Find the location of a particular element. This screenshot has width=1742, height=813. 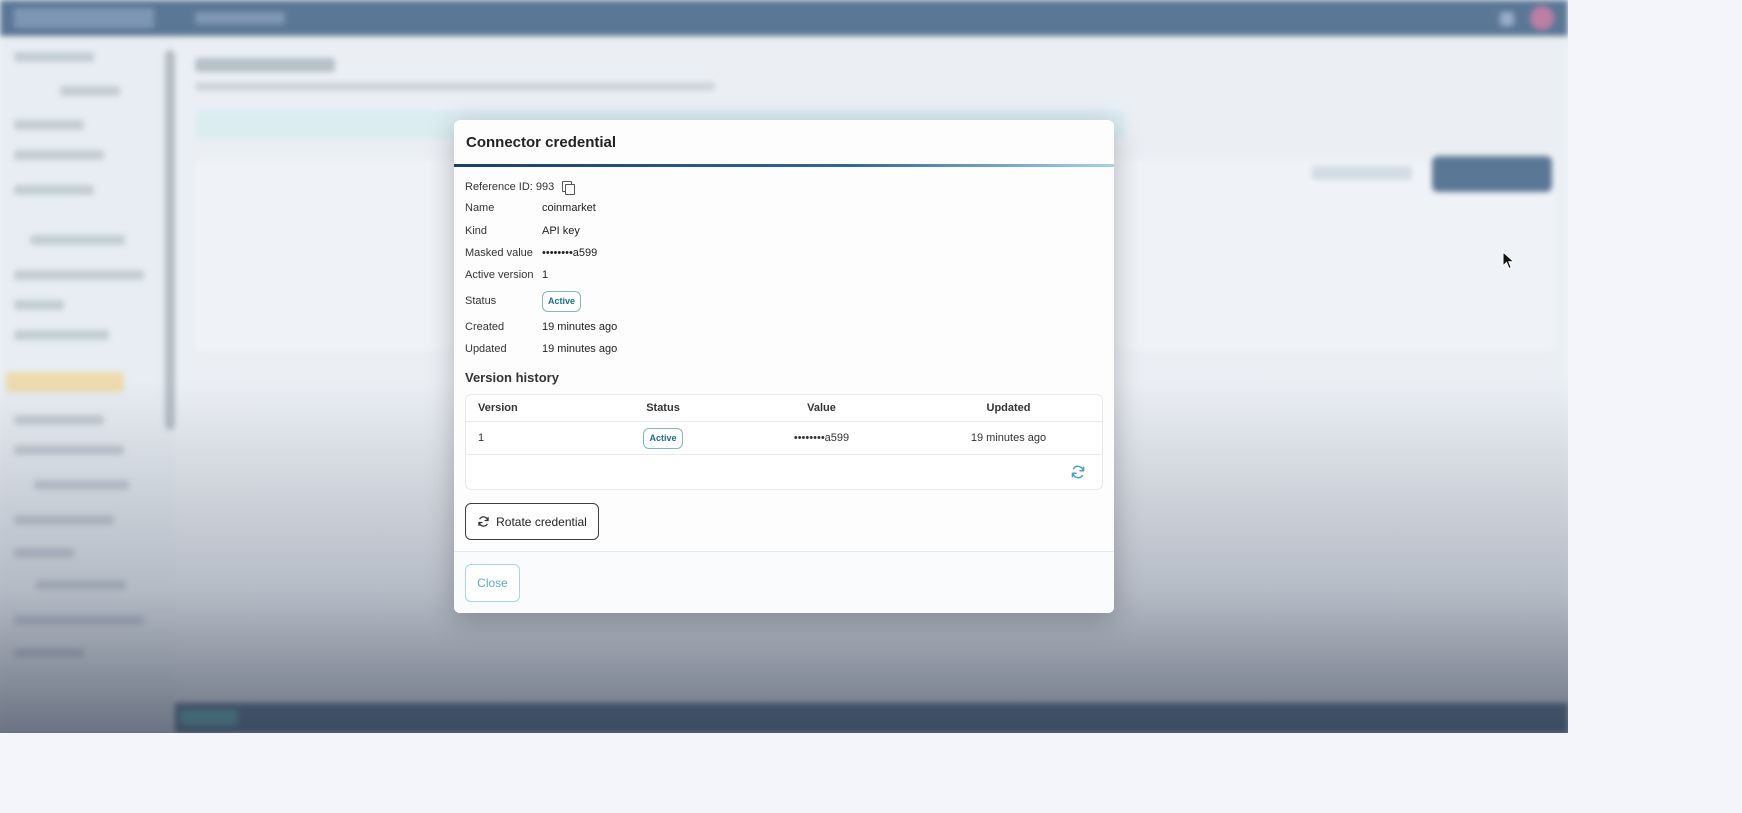

rotate-credential-label: Rotate credential is located at coordinates (541, 521).